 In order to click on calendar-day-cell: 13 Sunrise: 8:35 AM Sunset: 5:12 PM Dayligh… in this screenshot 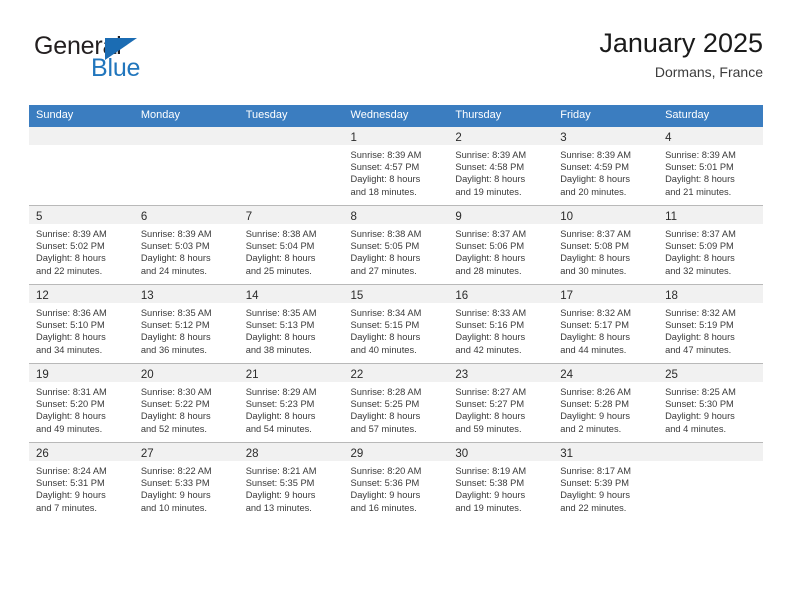, I will do `click(186, 324)`.